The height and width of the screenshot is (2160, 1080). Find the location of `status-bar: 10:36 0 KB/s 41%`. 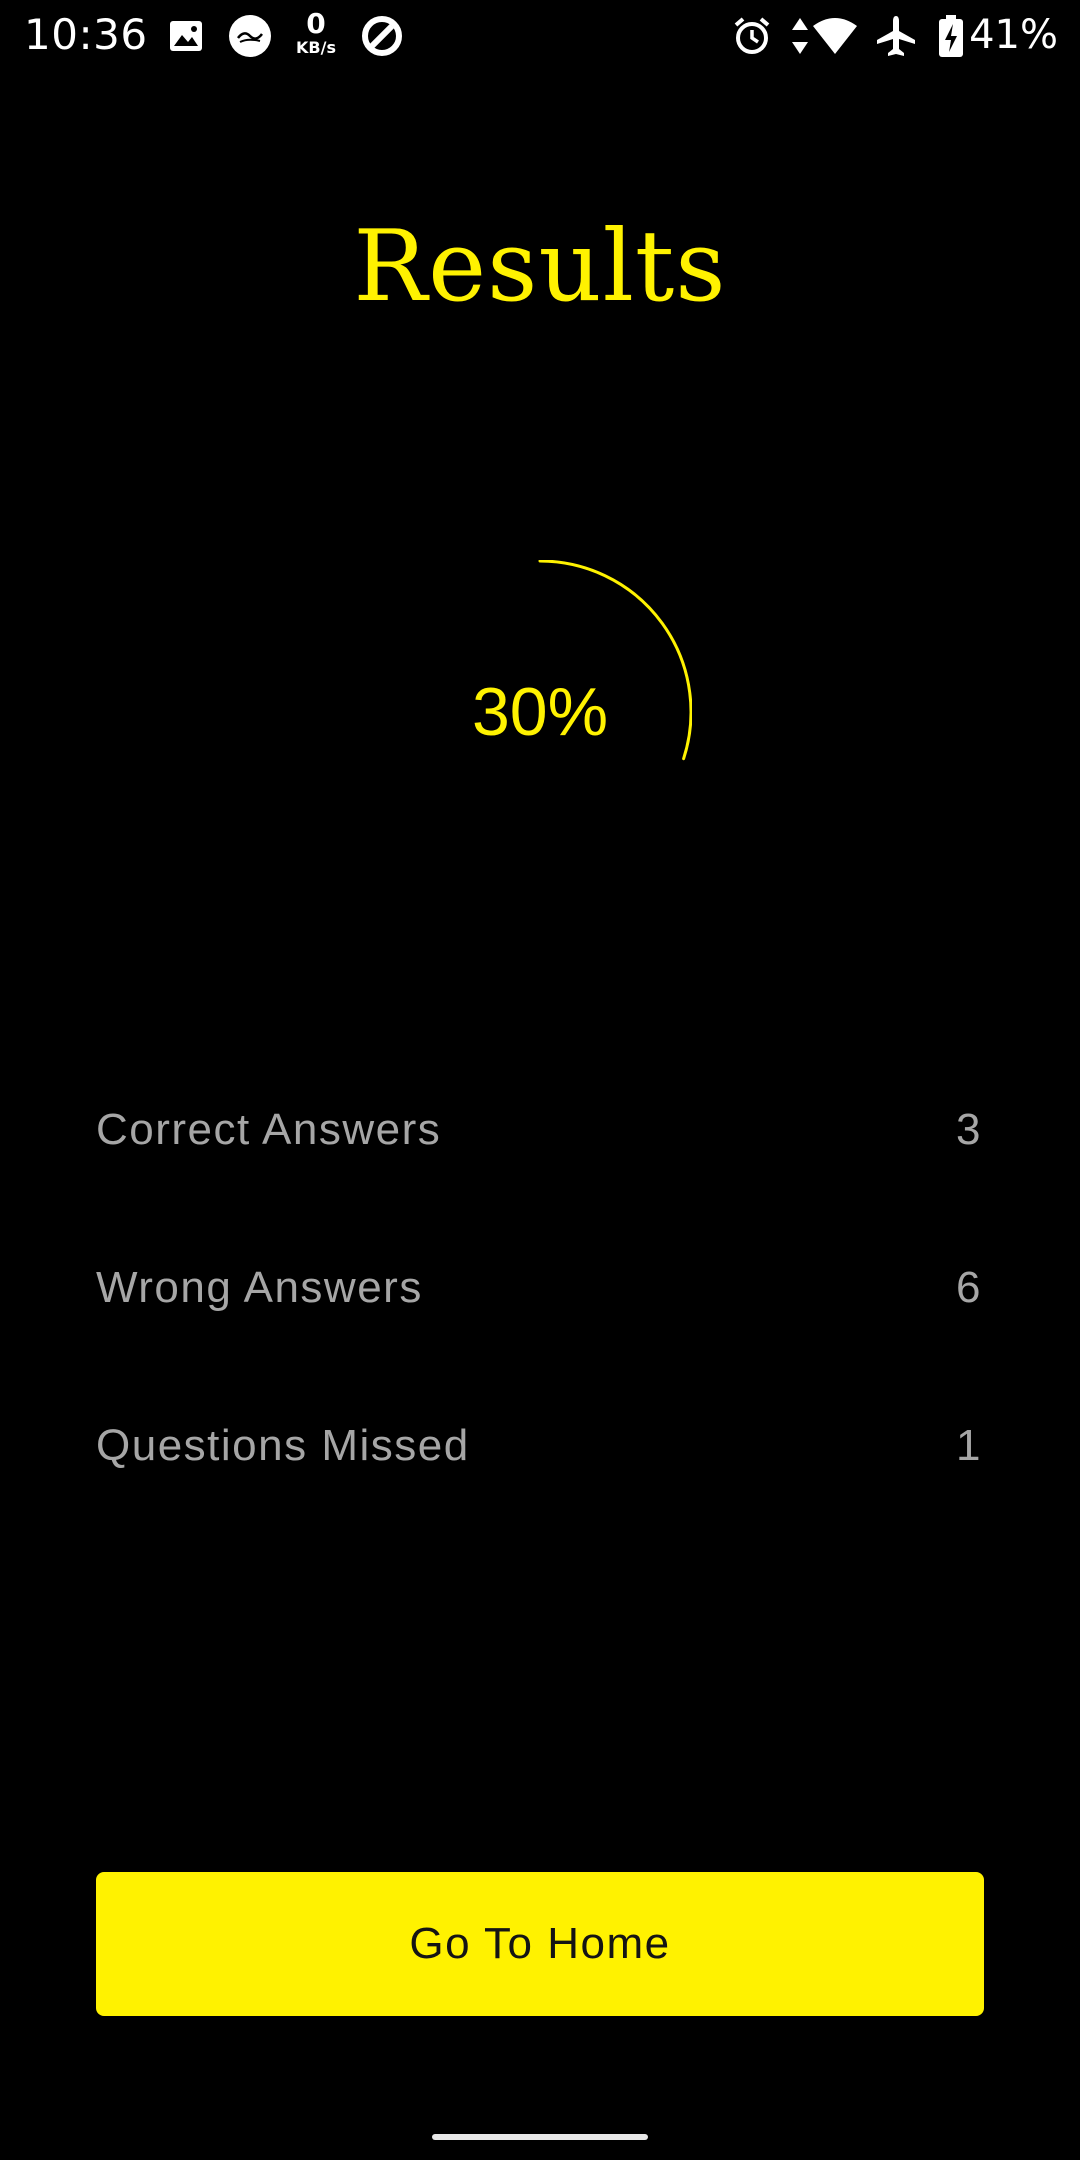

status-bar: 10:36 0 KB/s 41% is located at coordinates (540, 36).